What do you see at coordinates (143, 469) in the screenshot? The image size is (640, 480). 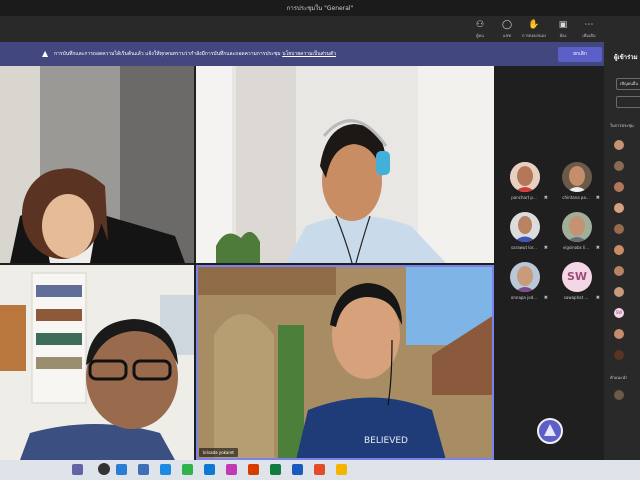 I see `file-explorer-icon` at bounding box center [143, 469].